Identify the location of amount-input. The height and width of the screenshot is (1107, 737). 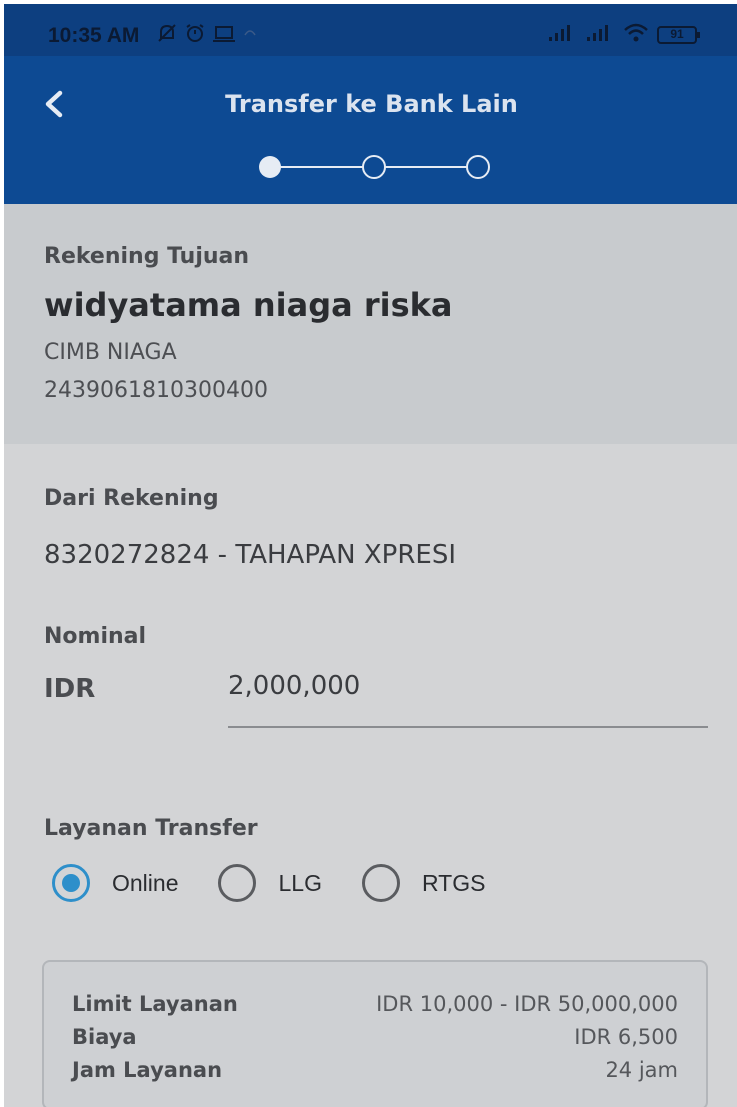
(468, 696).